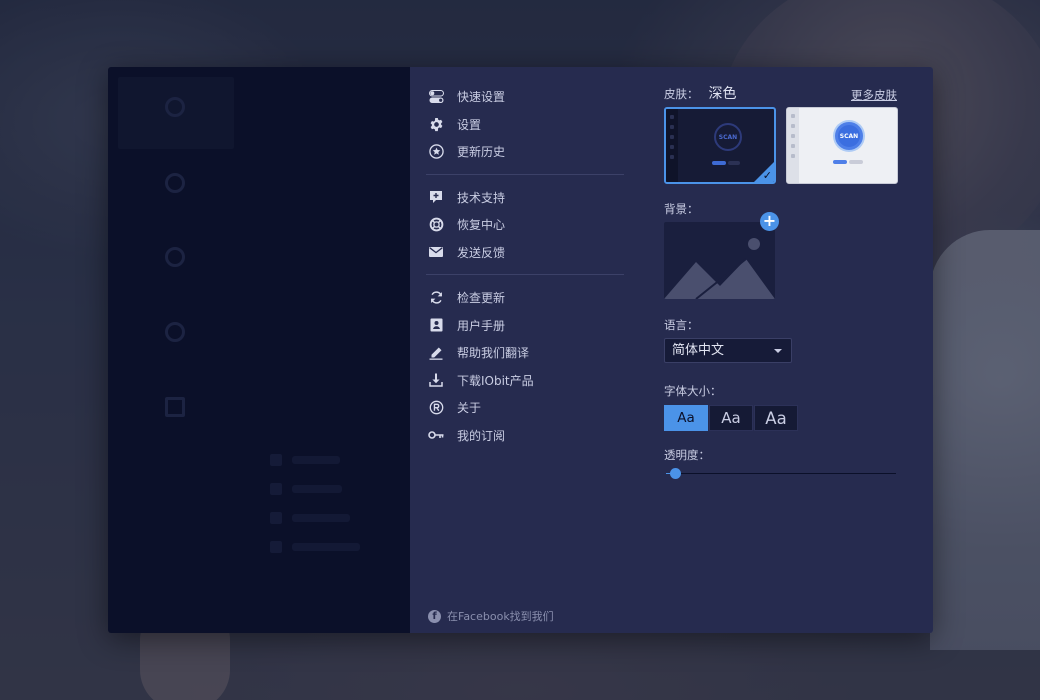 Image resolution: width=1040 pixels, height=700 pixels. Describe the element at coordinates (698, 350) in the screenshot. I see `language-select-value: 简体中文` at that location.